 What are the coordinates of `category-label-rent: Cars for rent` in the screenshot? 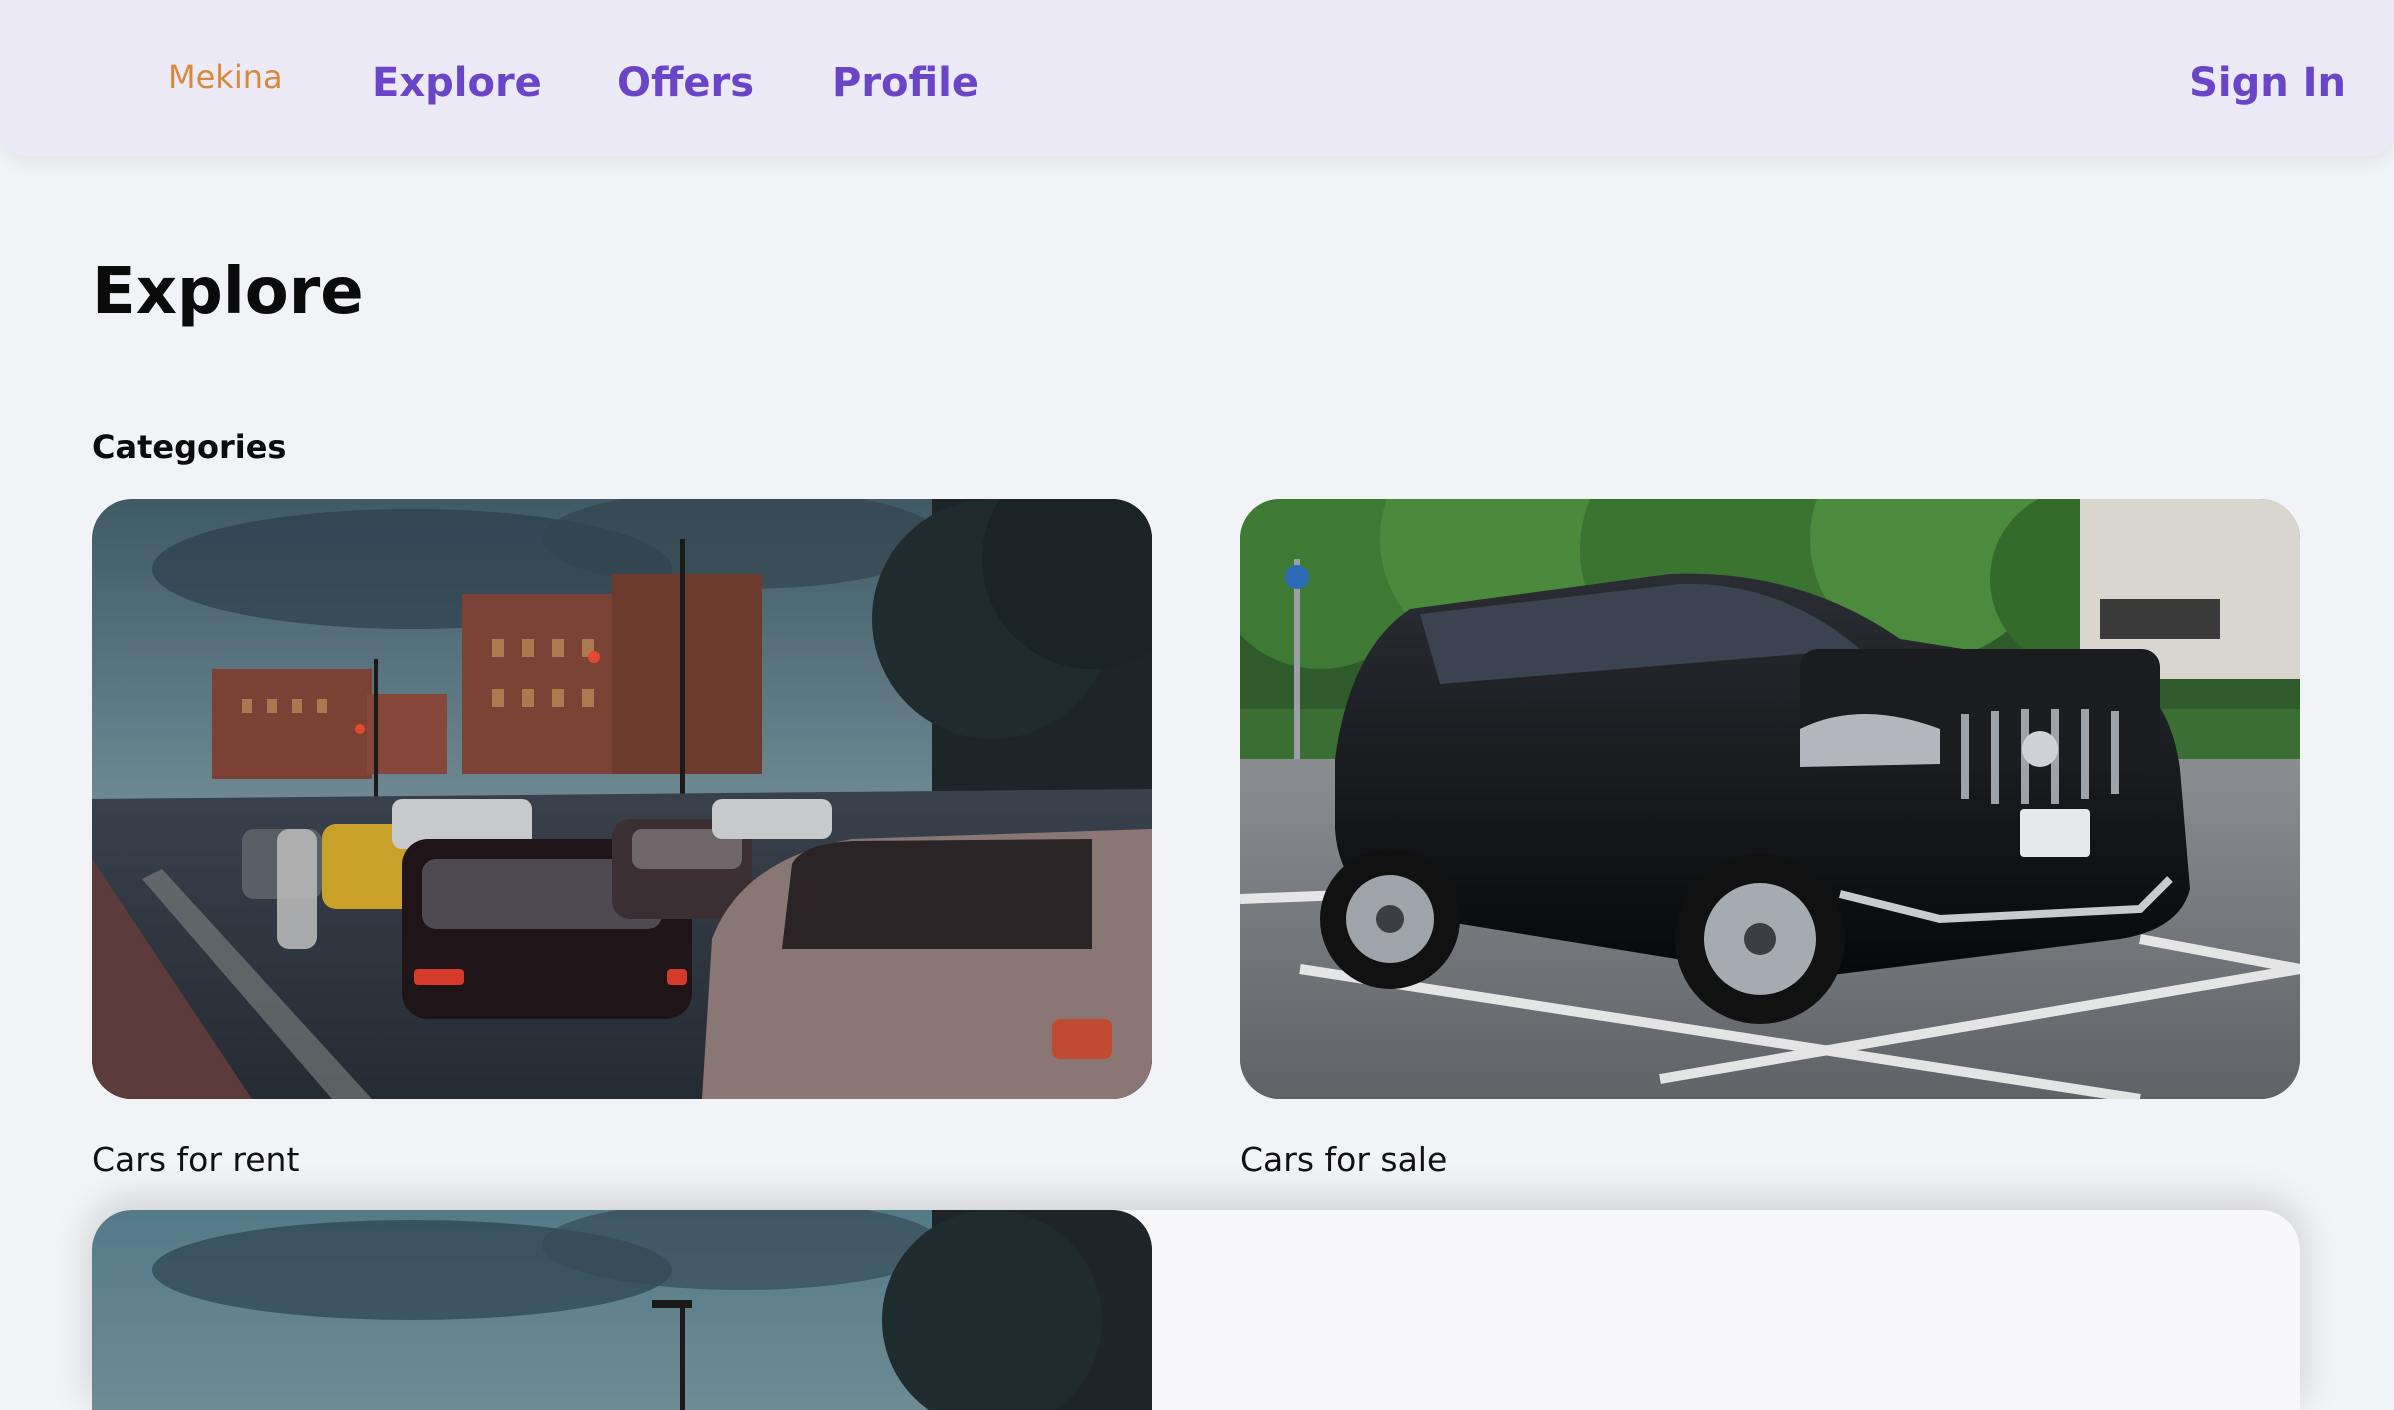 It's located at (195, 1159).